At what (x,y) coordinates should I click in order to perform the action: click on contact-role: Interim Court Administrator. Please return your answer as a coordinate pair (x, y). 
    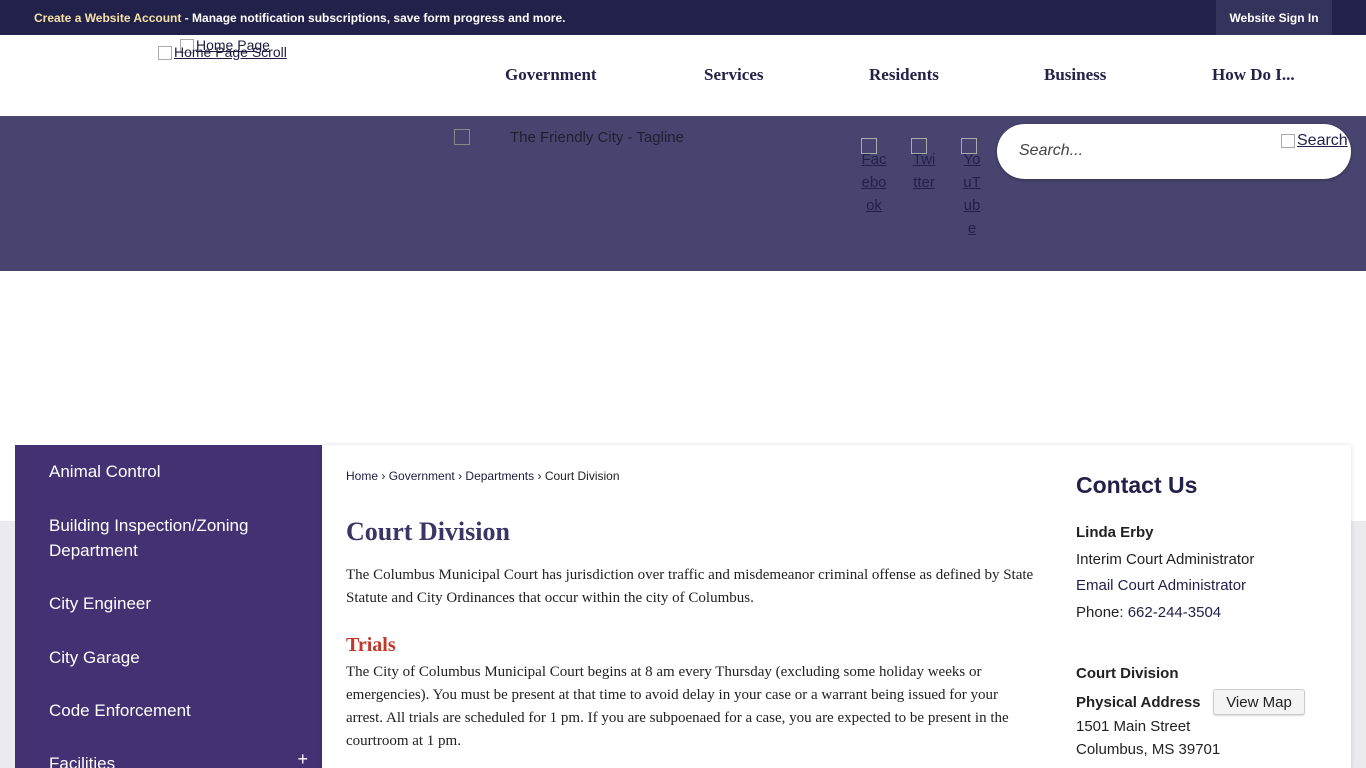
    Looking at the image, I should click on (1165, 559).